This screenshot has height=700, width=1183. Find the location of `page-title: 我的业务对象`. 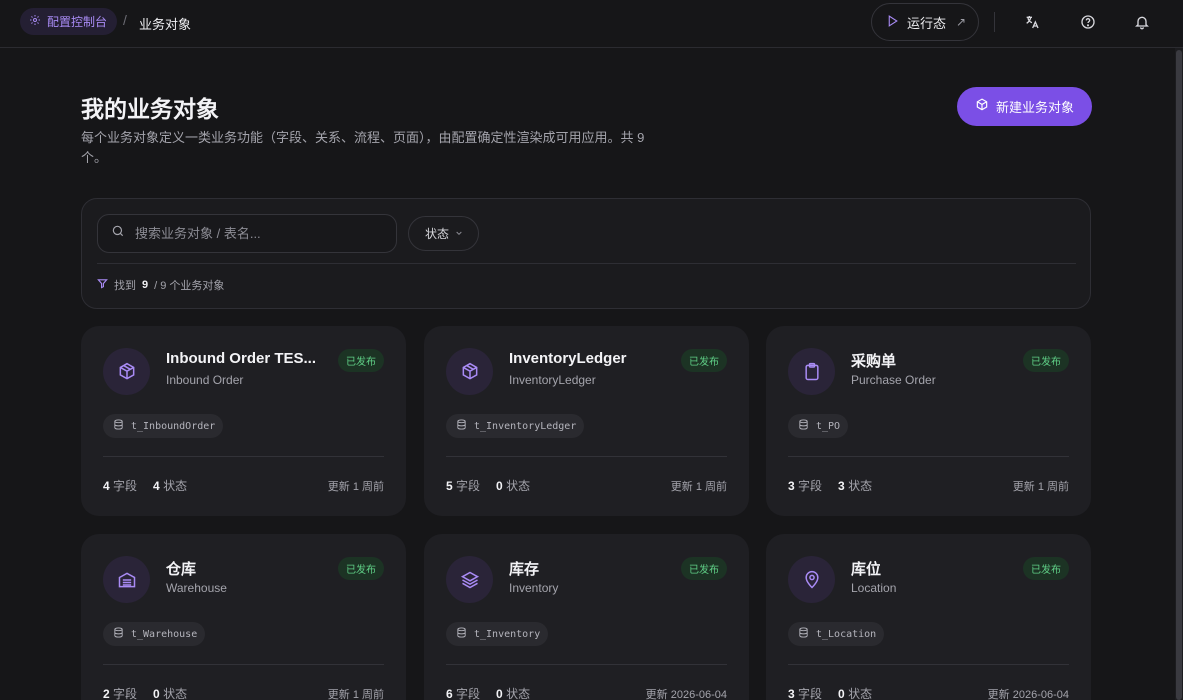

page-title: 我的业务对象 is located at coordinates (150, 109).